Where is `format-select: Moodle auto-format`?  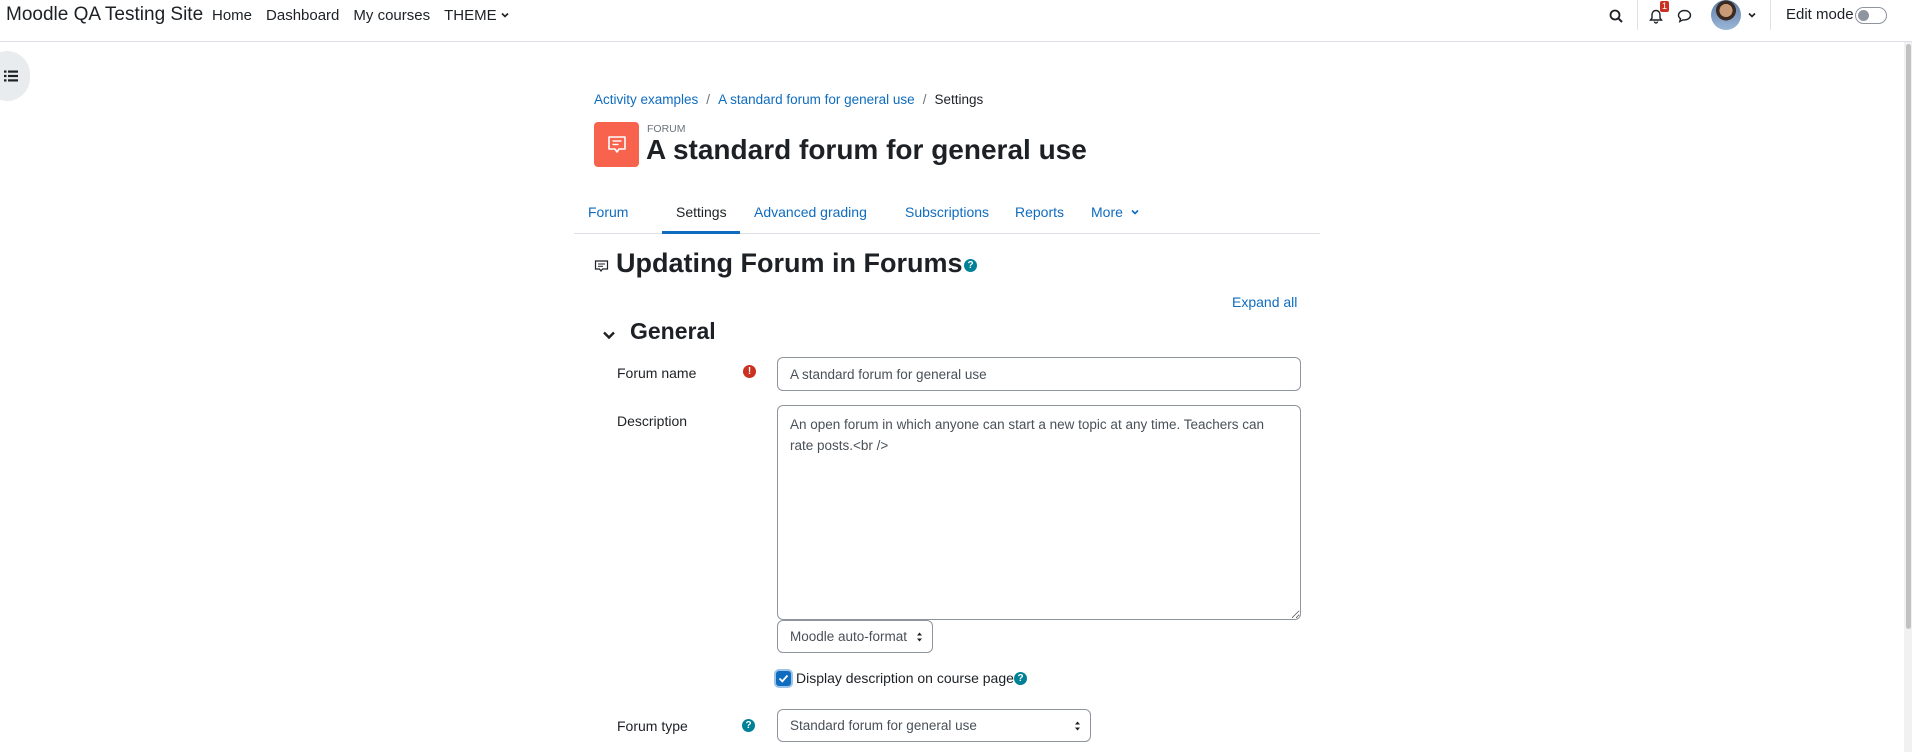 format-select: Moodle auto-format is located at coordinates (855, 636).